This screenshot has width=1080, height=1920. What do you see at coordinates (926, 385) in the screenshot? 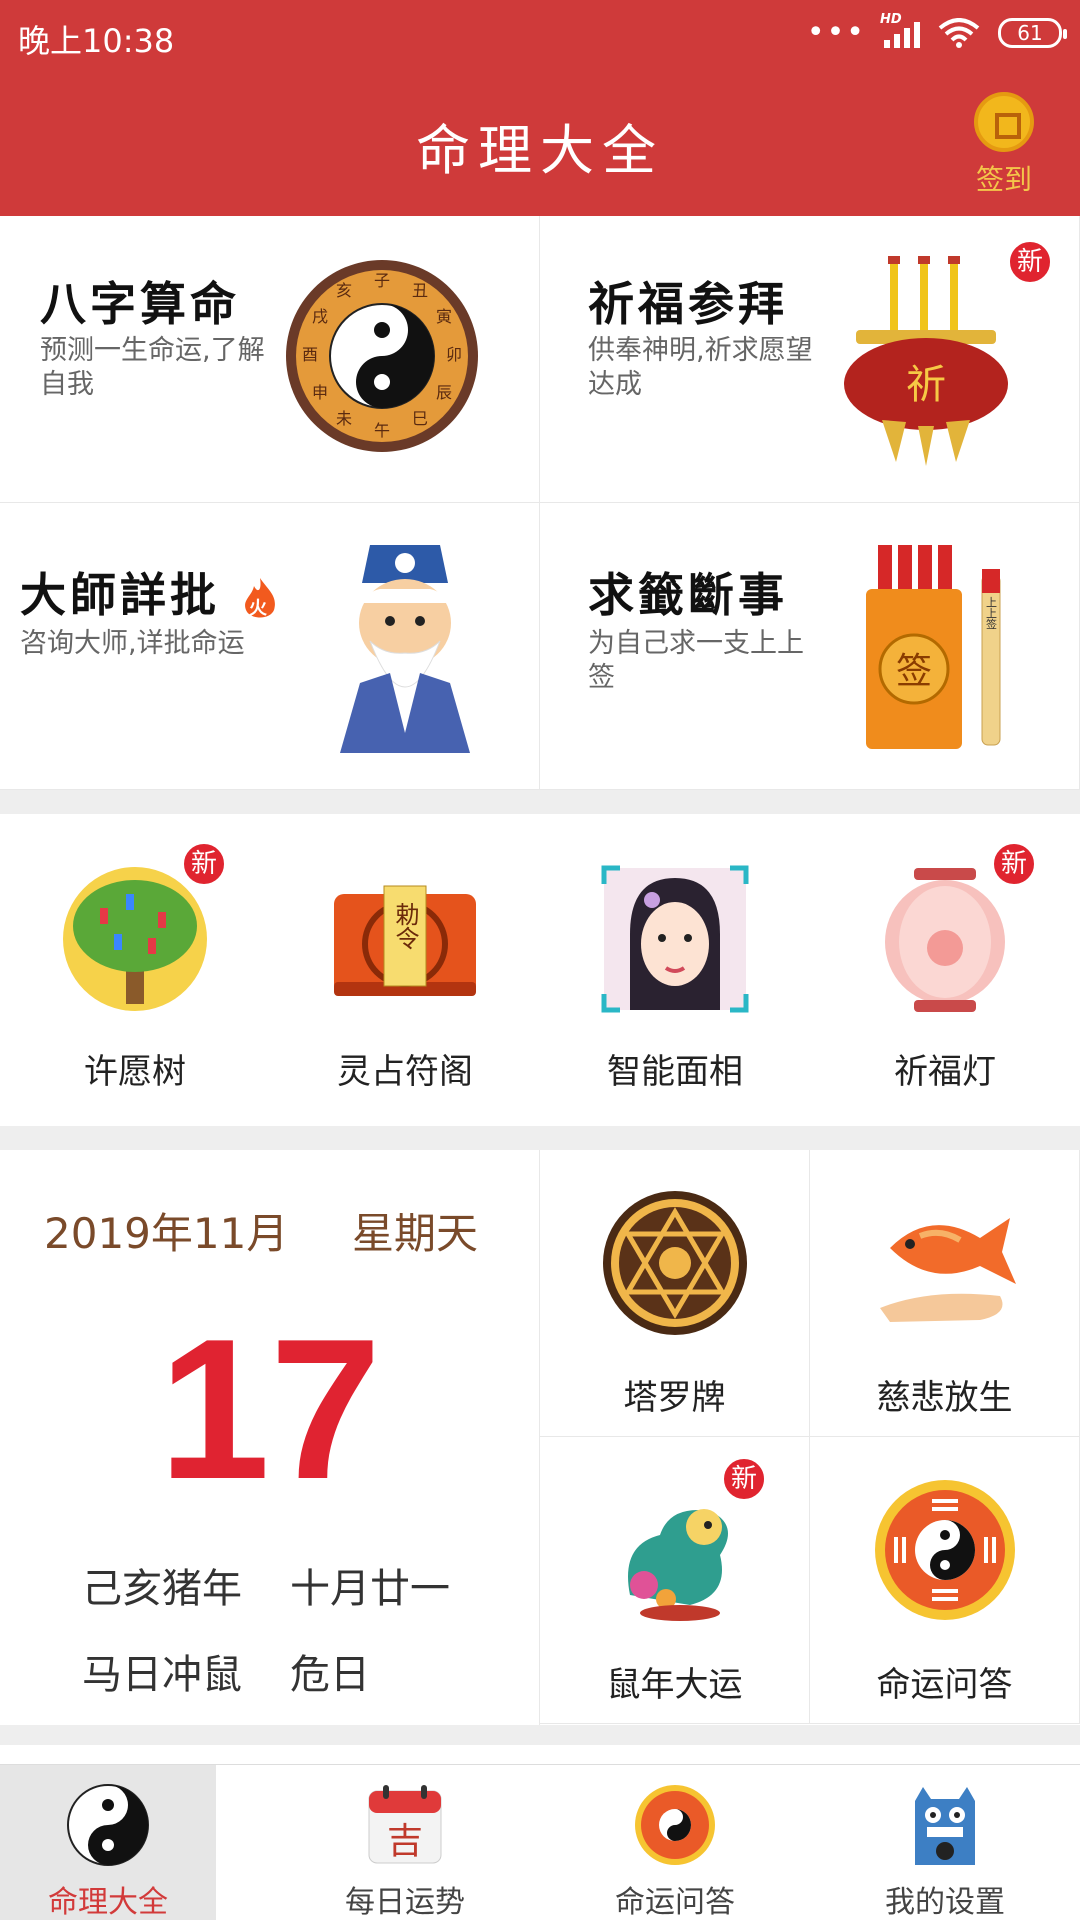
I see `censer-char: 祈` at bounding box center [926, 385].